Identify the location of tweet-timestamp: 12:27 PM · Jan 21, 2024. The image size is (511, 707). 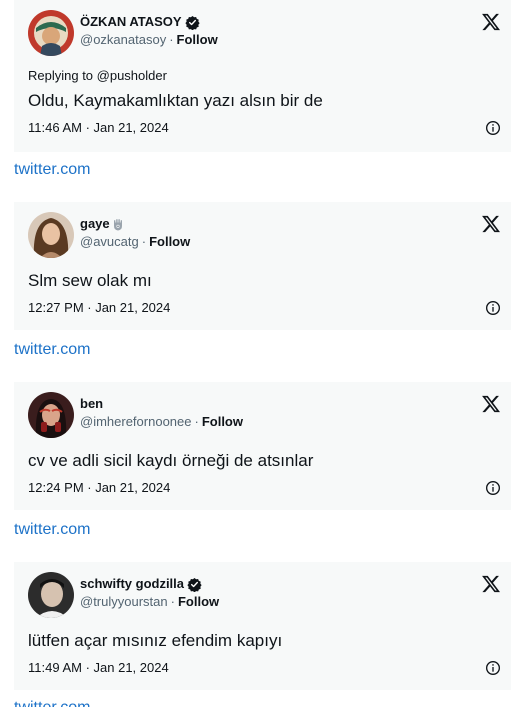
(99, 308).